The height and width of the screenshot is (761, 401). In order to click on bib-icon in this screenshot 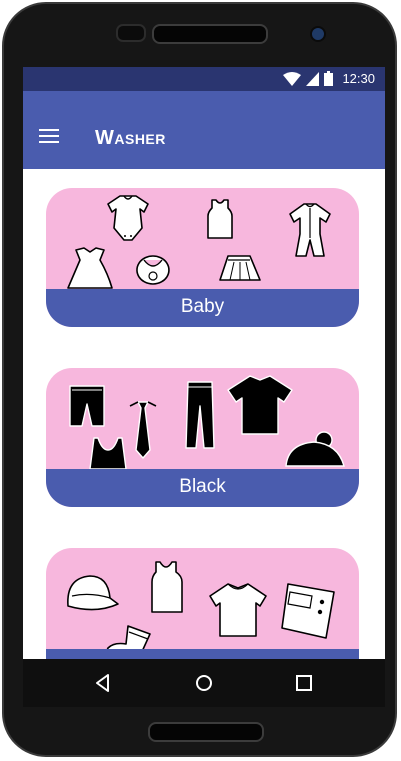, I will do `click(153, 270)`.